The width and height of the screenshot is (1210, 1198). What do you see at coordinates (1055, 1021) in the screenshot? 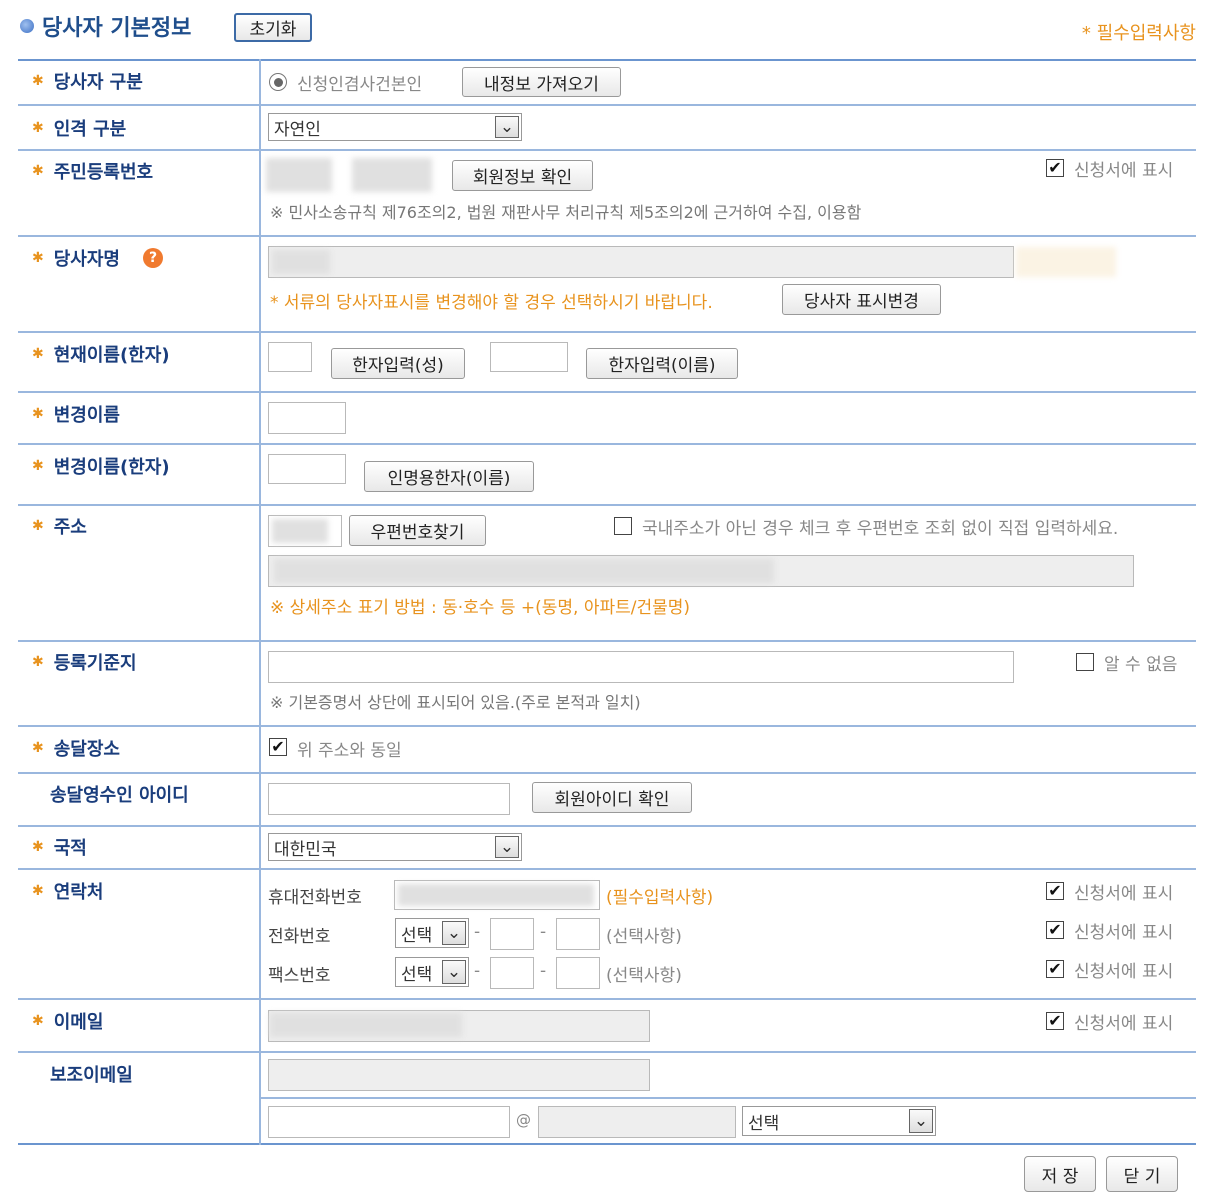
I see `email-show-checkbox: ✔` at bounding box center [1055, 1021].